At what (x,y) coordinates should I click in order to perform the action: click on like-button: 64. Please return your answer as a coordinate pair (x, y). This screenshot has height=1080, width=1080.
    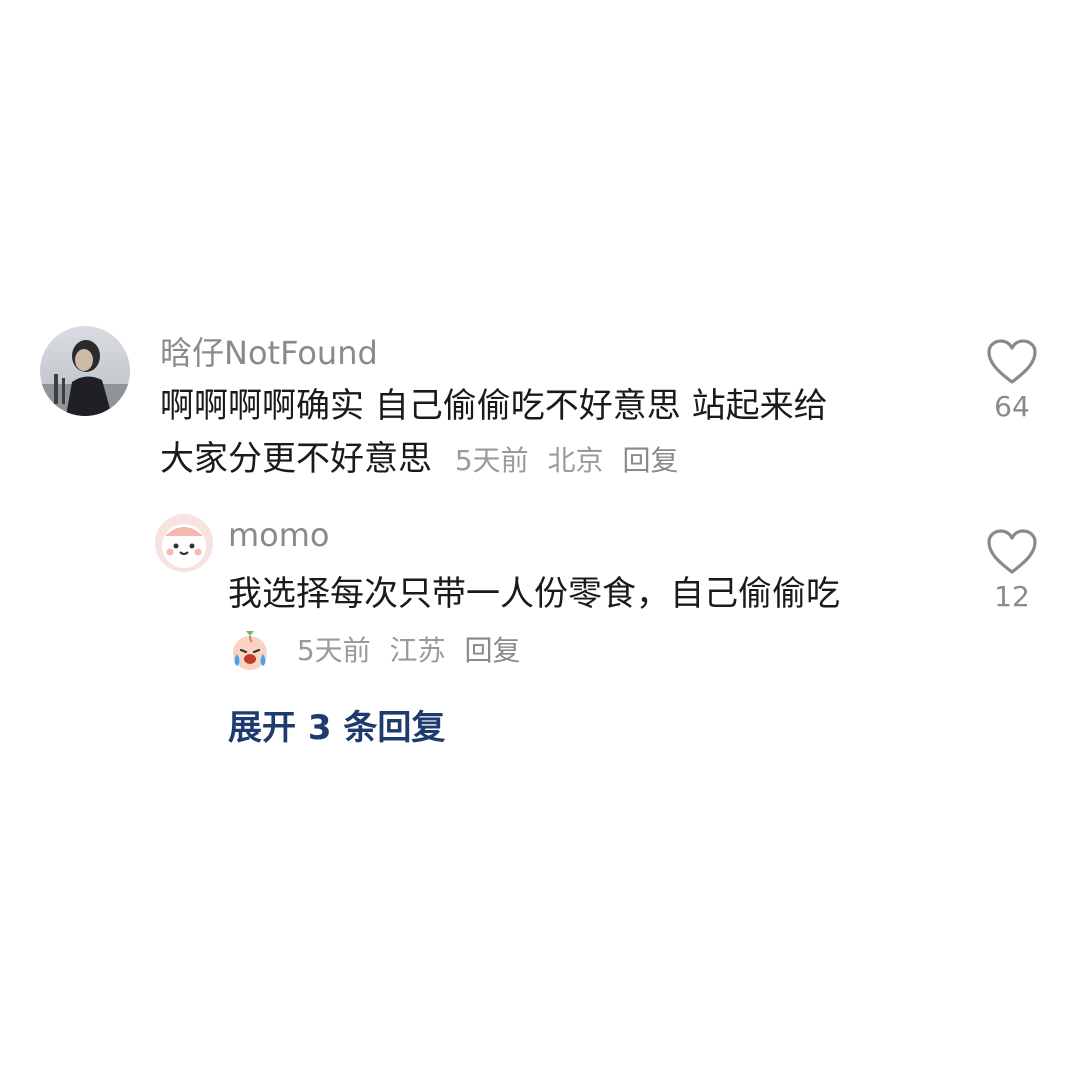
    Looking at the image, I should click on (1012, 380).